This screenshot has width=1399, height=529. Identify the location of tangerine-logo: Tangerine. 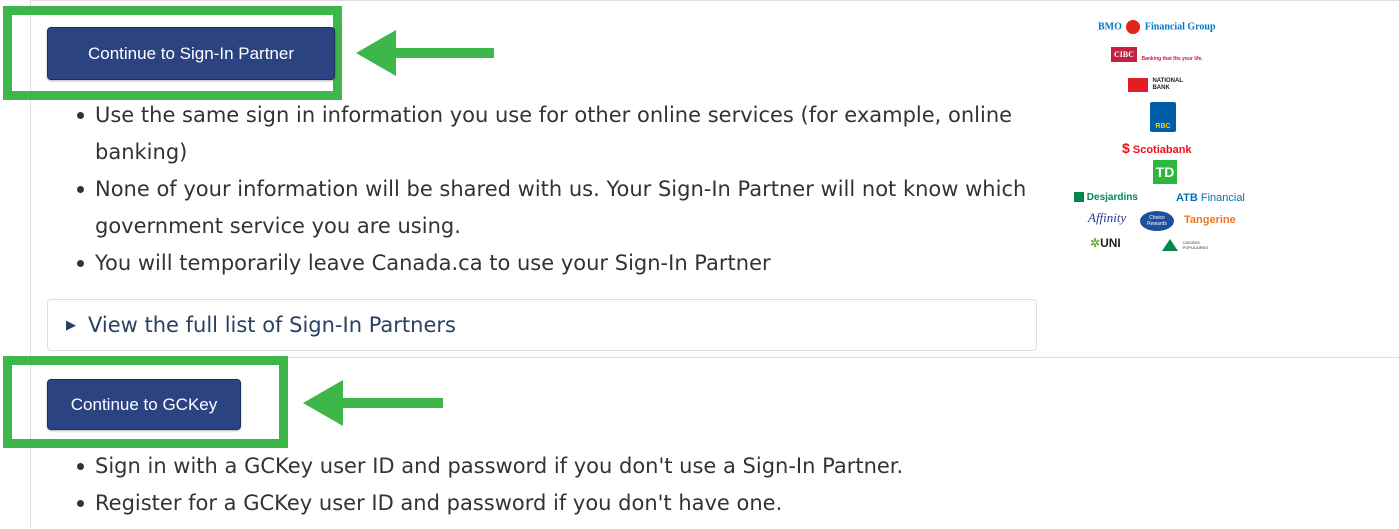
(1210, 220).